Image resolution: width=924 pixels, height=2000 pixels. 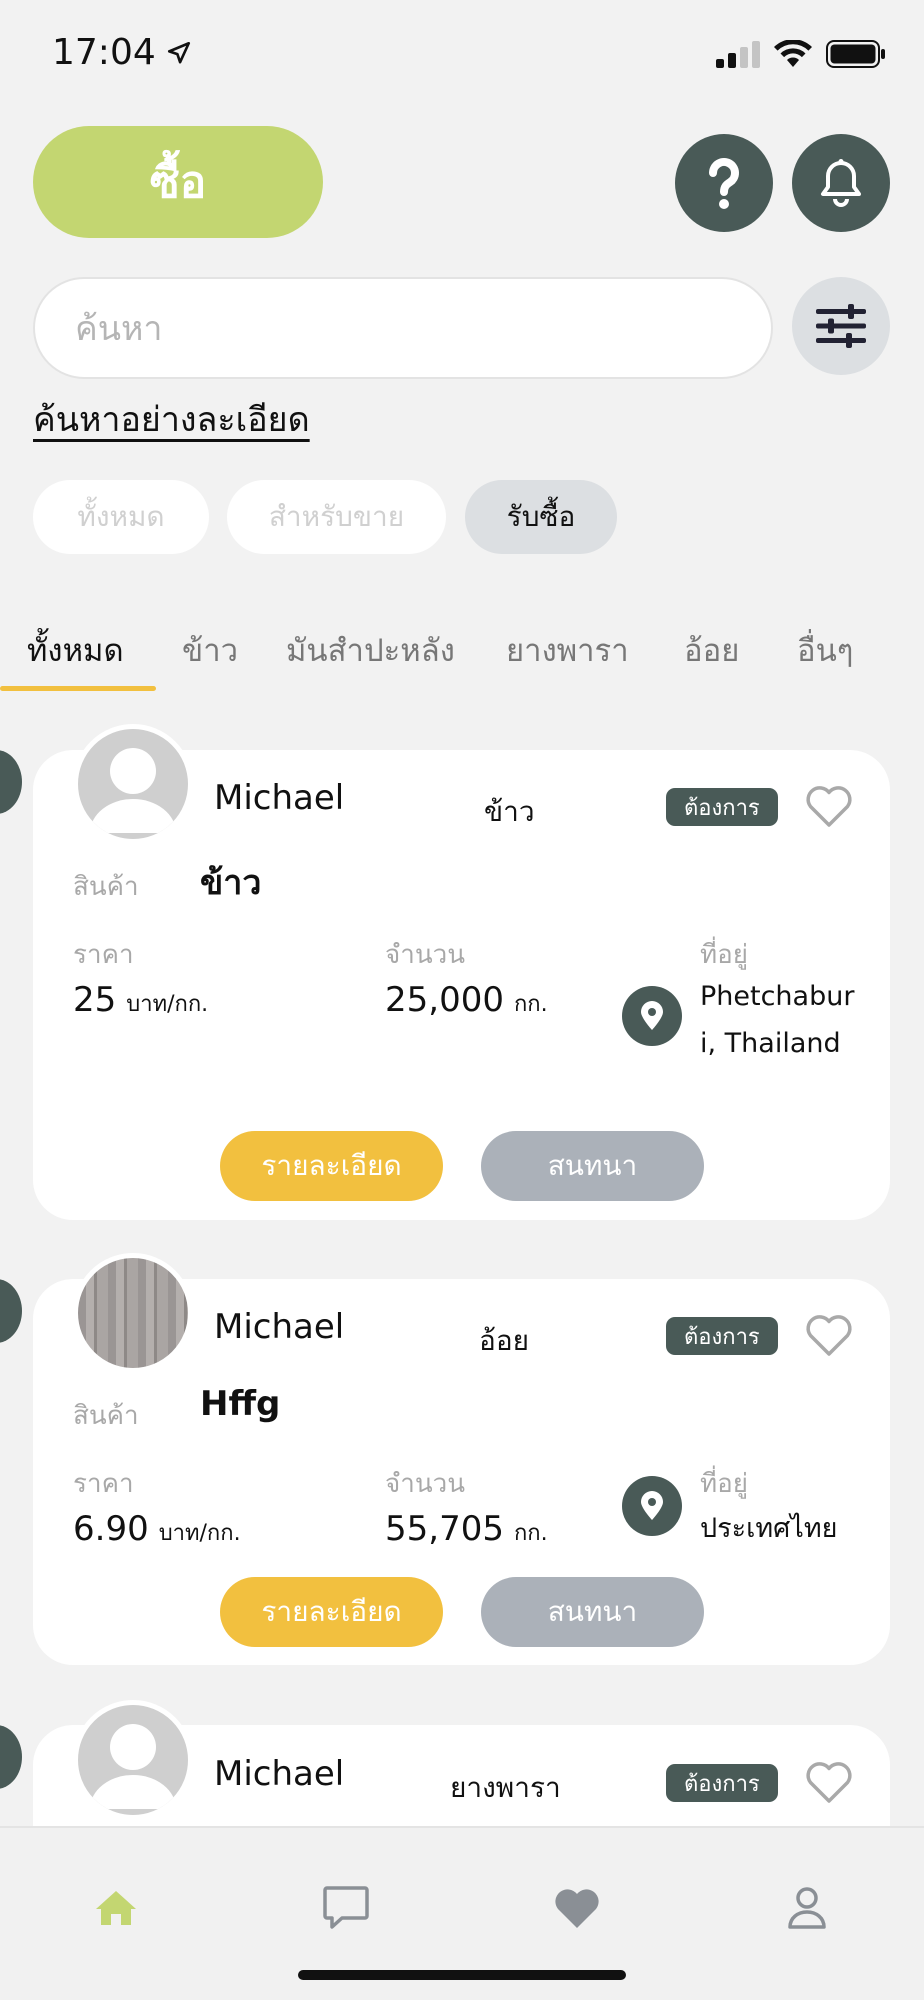 What do you see at coordinates (505, 1787) in the screenshot?
I see `listing-category: ยางพารา` at bounding box center [505, 1787].